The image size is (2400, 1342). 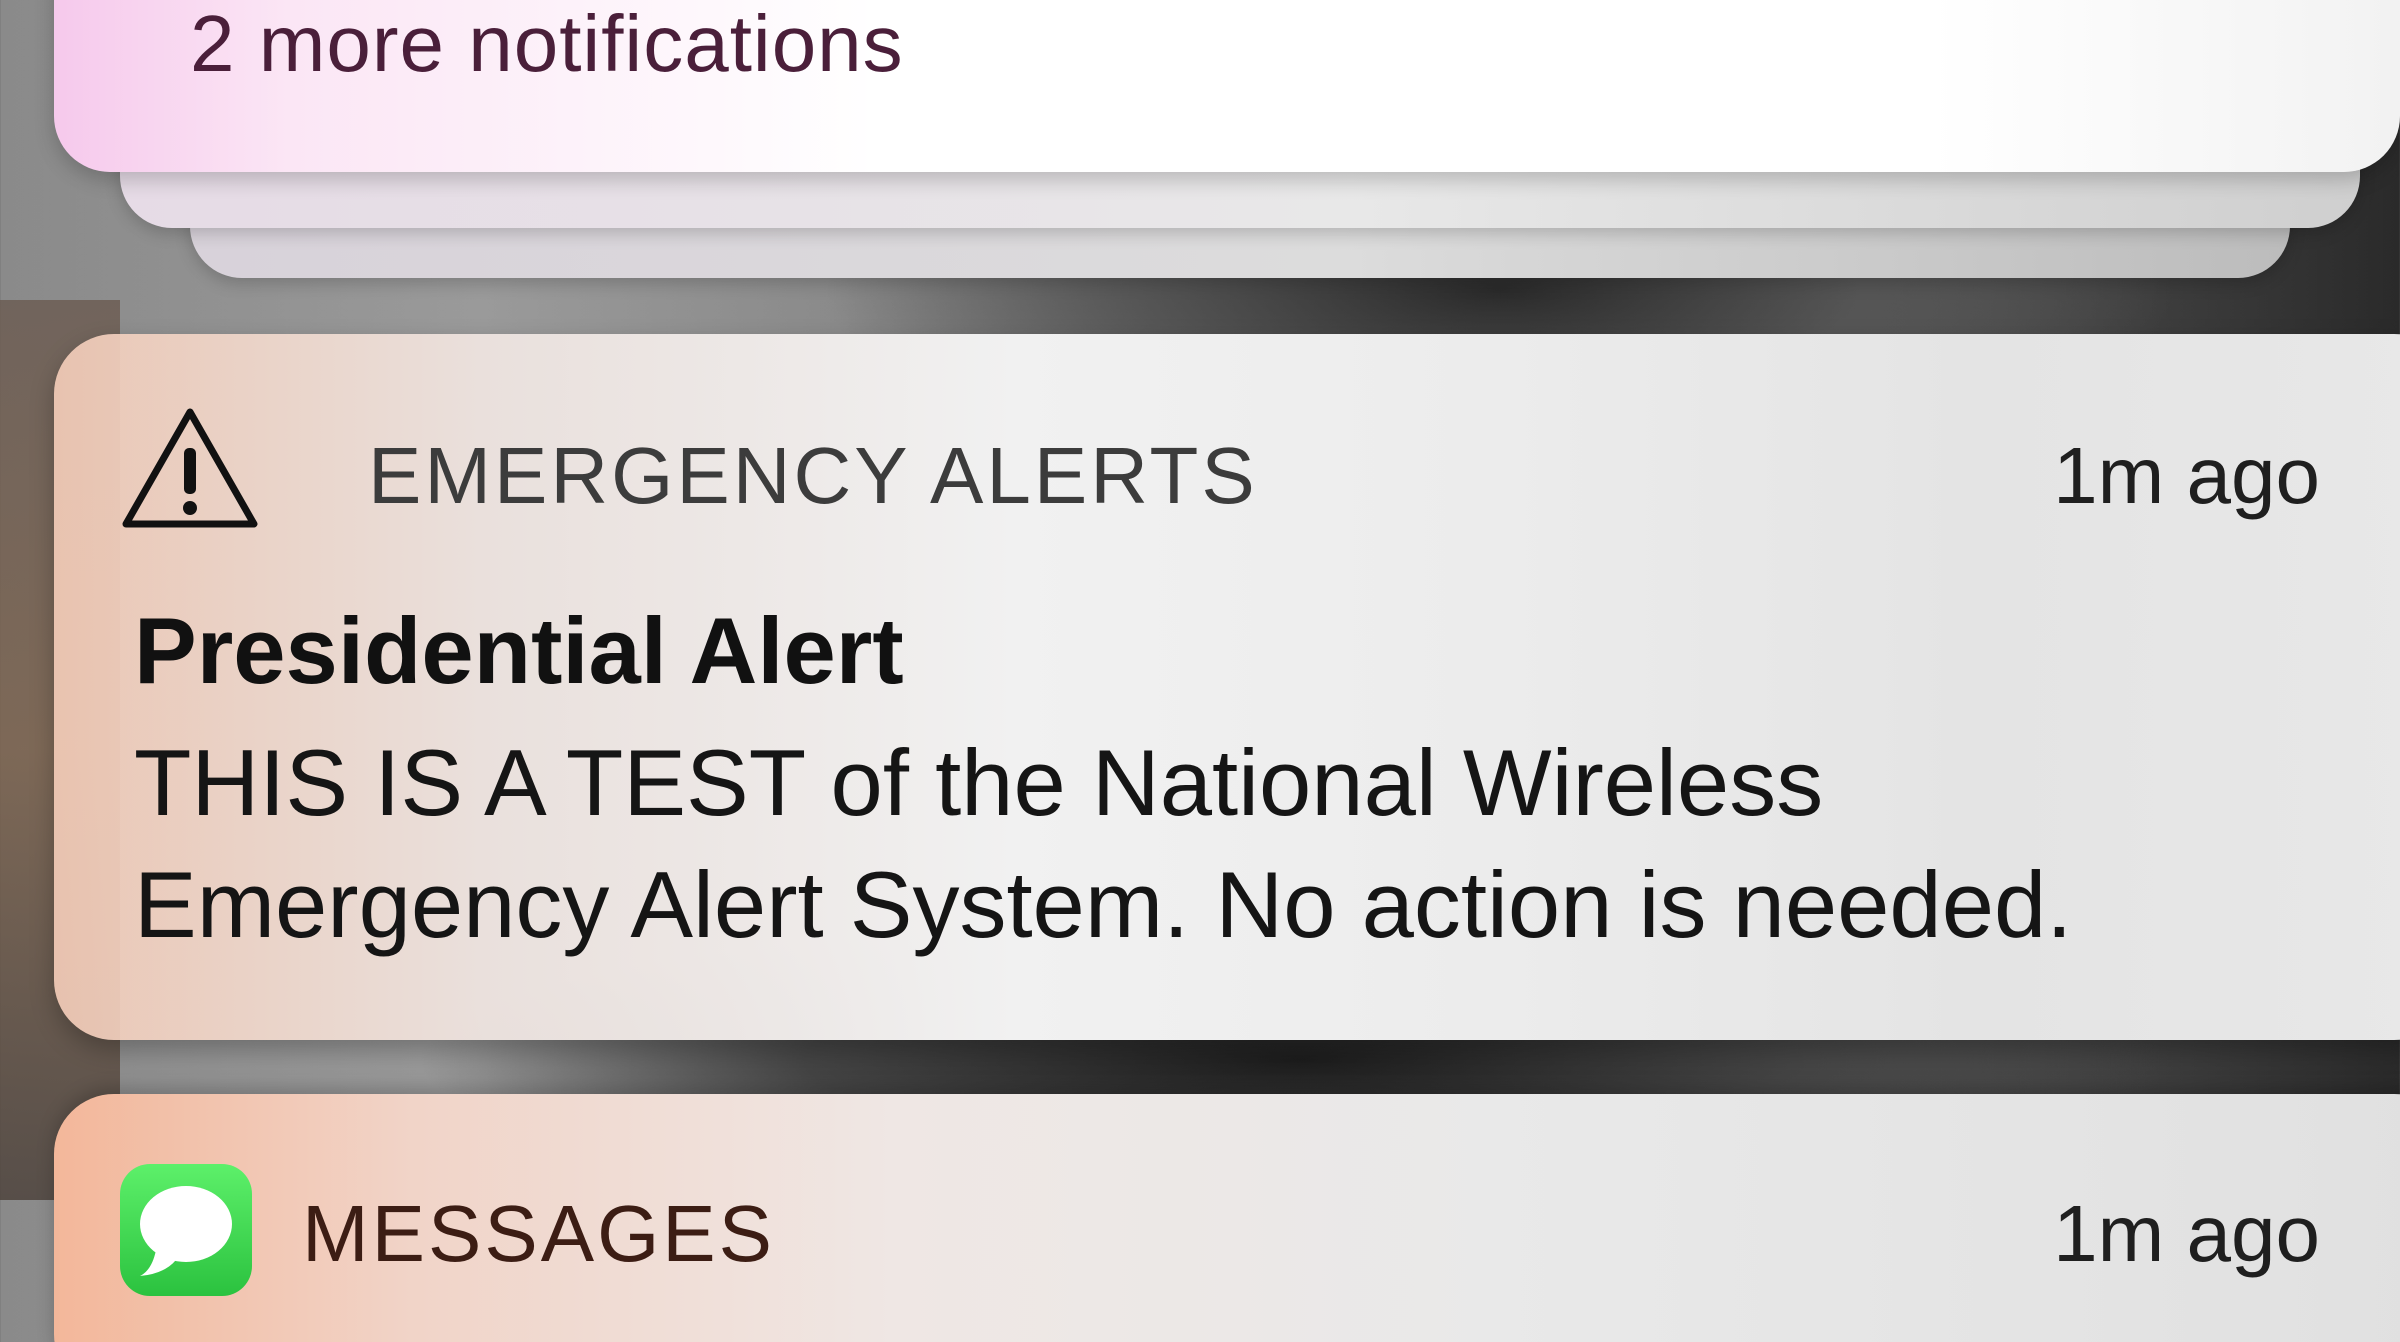 What do you see at coordinates (547, 44) in the screenshot?
I see `more-notifications-label: 2 more notifications` at bounding box center [547, 44].